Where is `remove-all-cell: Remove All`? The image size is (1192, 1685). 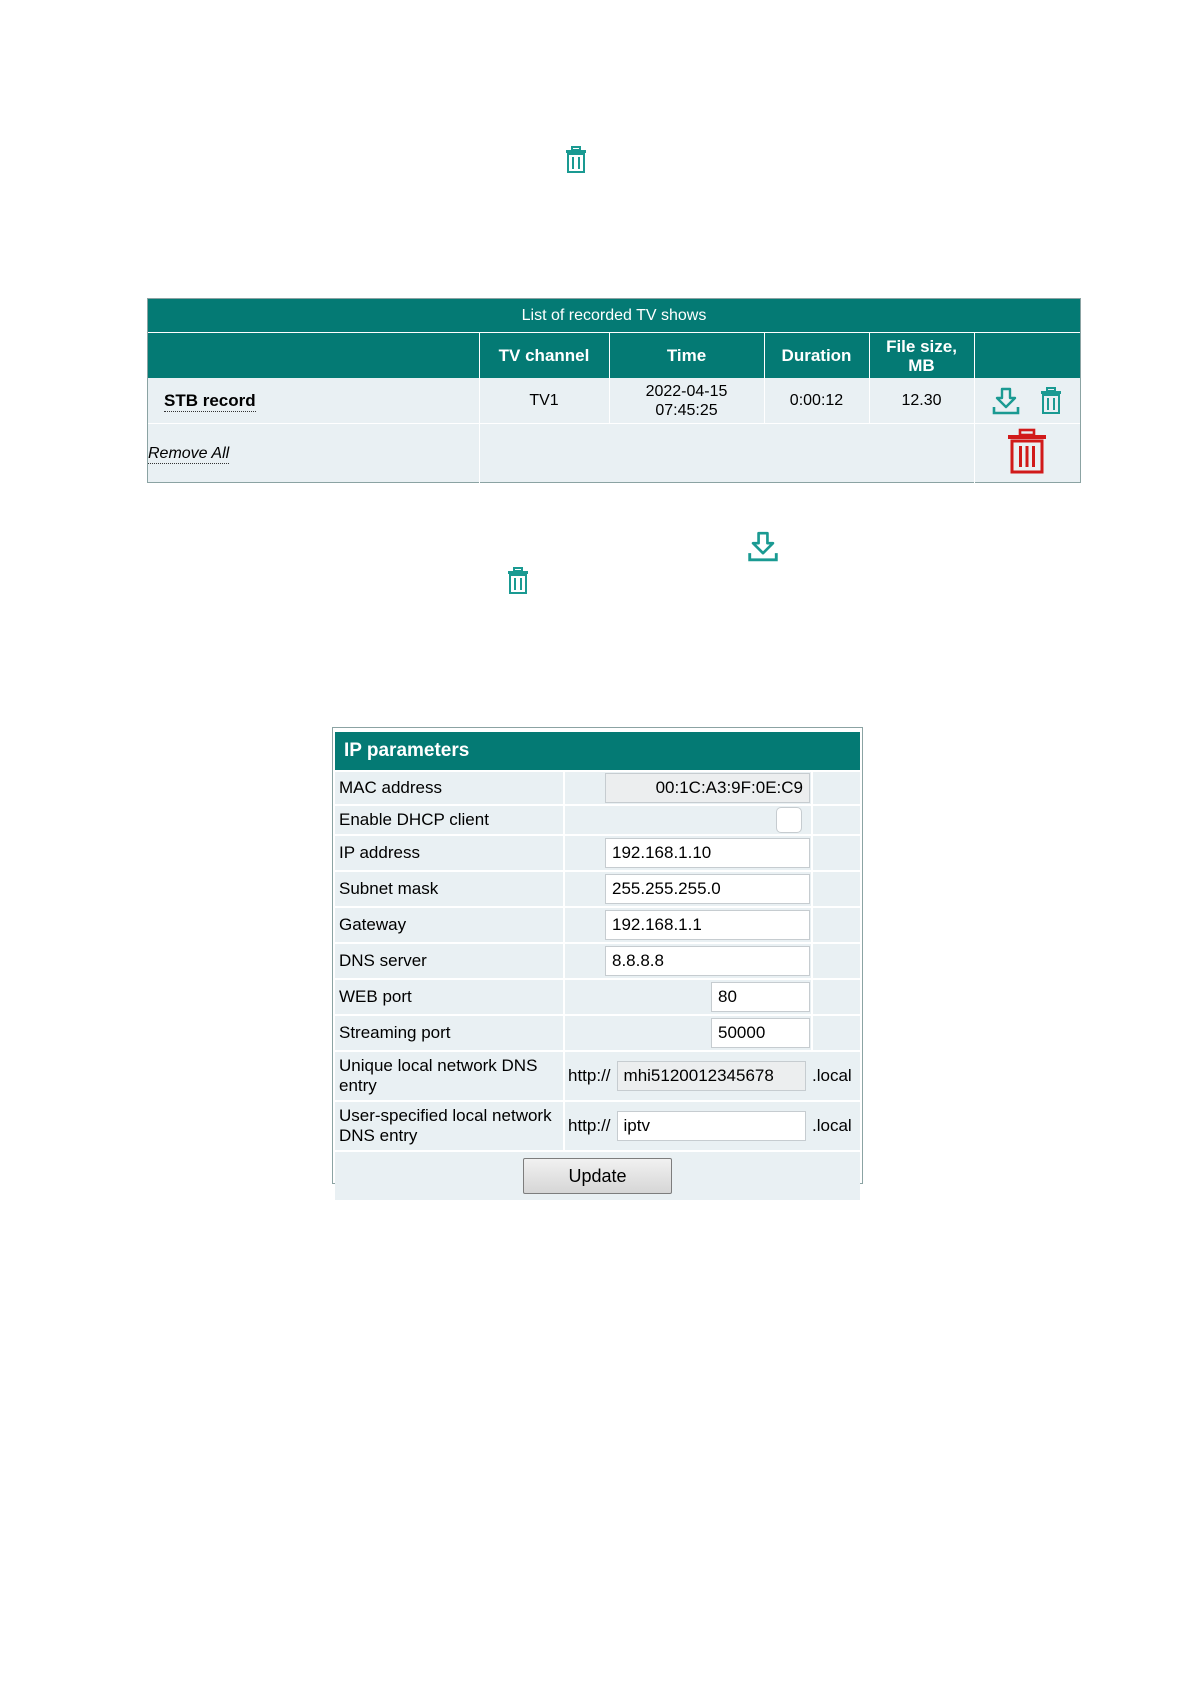
remove-all-cell: Remove All is located at coordinates (313, 454).